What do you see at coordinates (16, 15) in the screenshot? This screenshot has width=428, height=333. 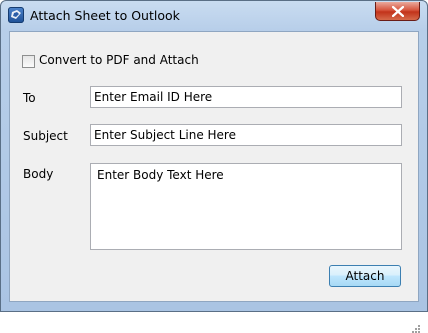 I see `outlook-icon` at bounding box center [16, 15].